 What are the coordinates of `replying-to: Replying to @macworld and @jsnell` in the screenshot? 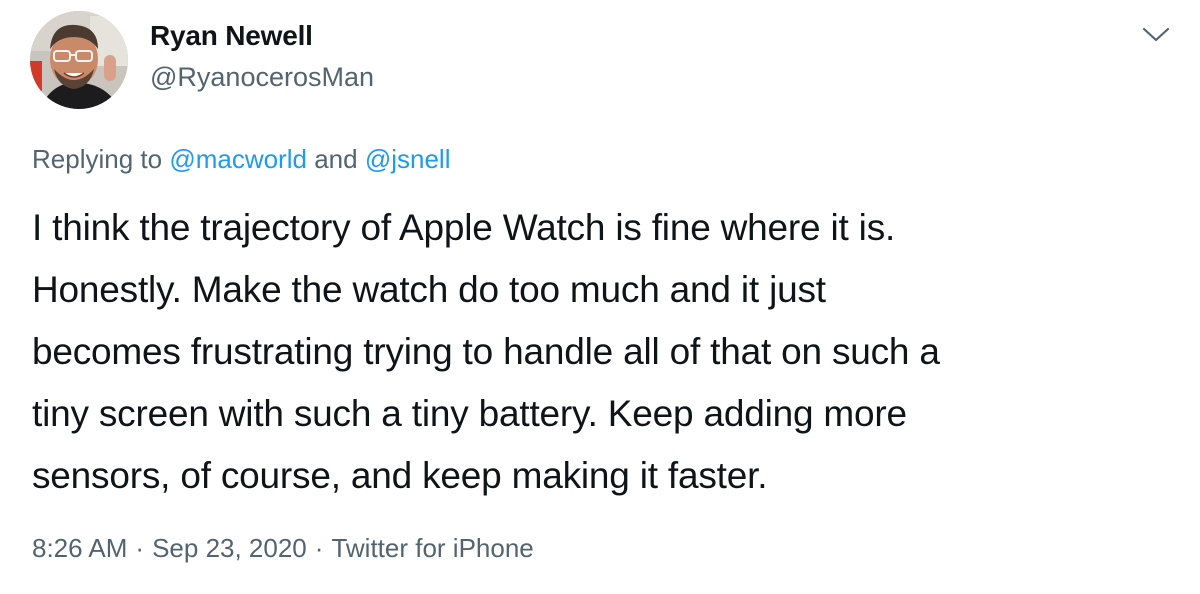 It's located at (241, 159).